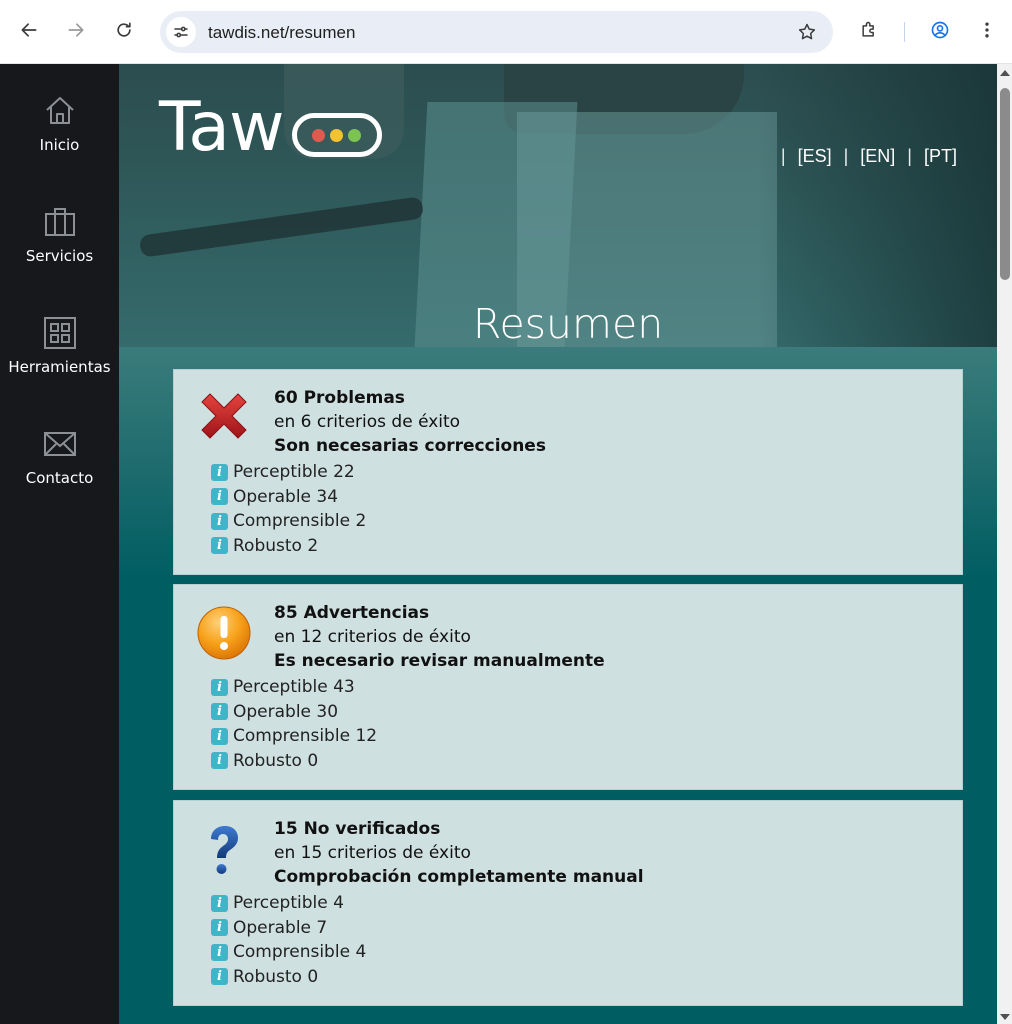 The width and height of the screenshot is (1012, 1024). I want to click on sidebar-item-servicios: Servicios, so click(59, 235).